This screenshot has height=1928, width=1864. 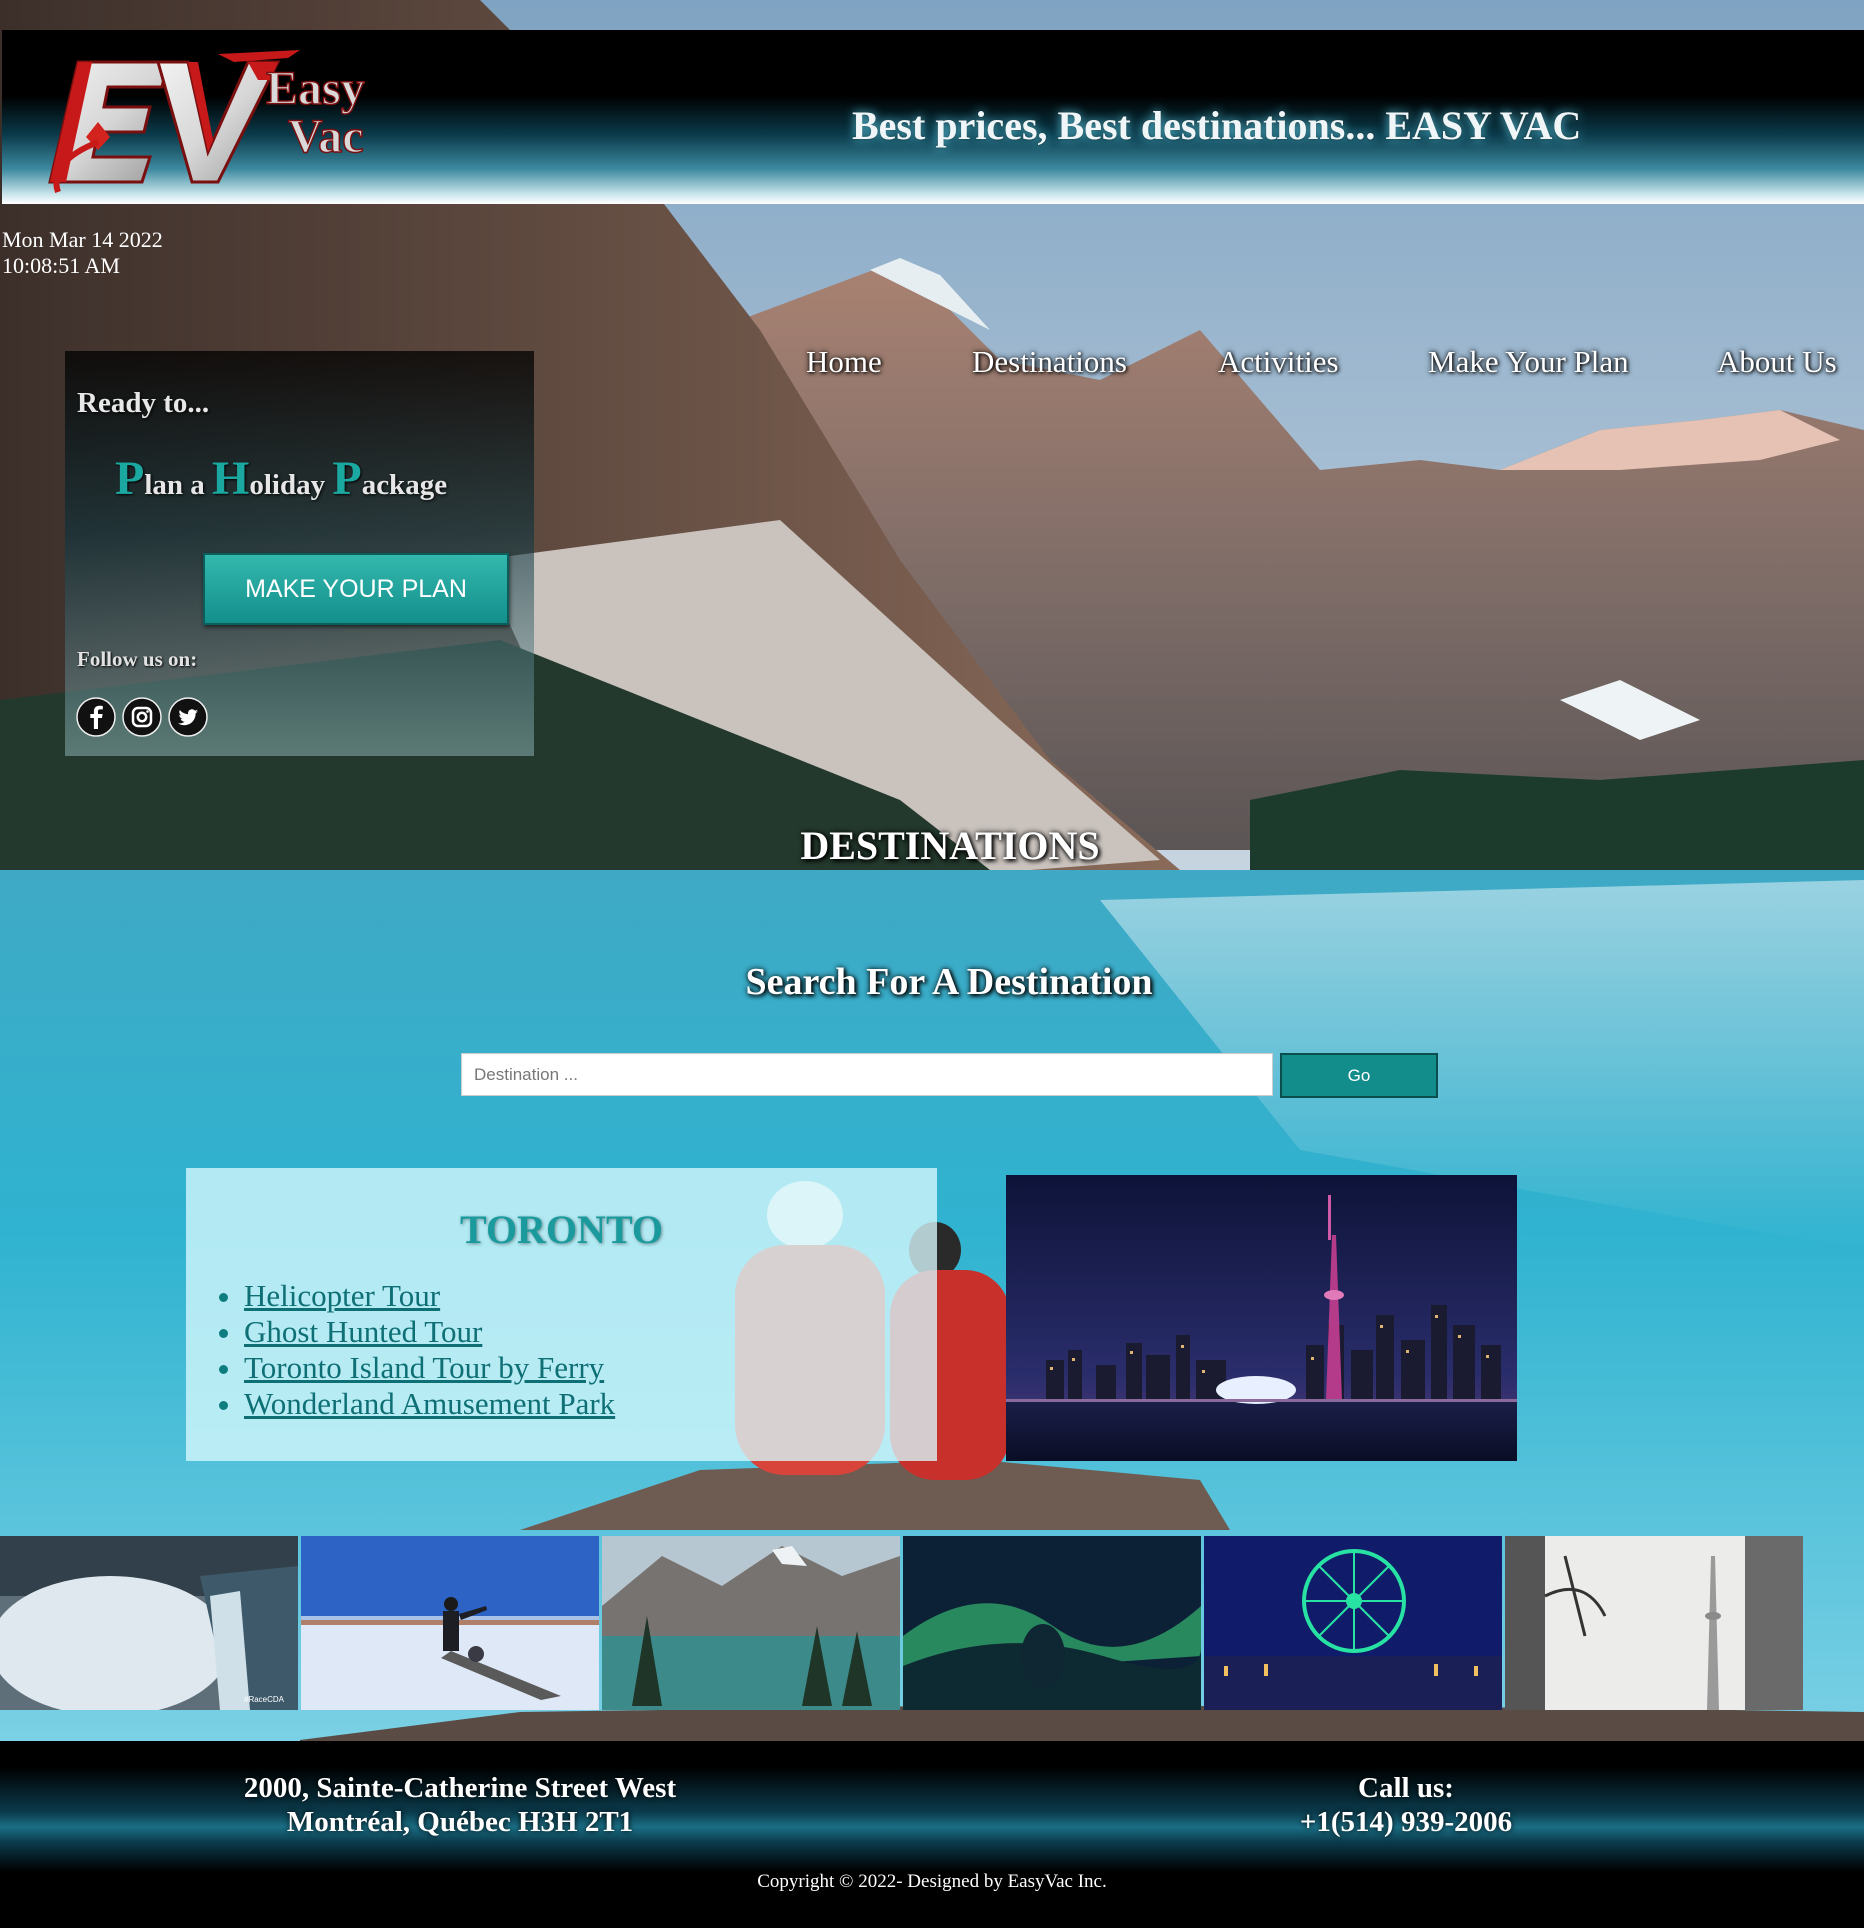 I want to click on promo-word-package: ackage, so click(x=404, y=485).